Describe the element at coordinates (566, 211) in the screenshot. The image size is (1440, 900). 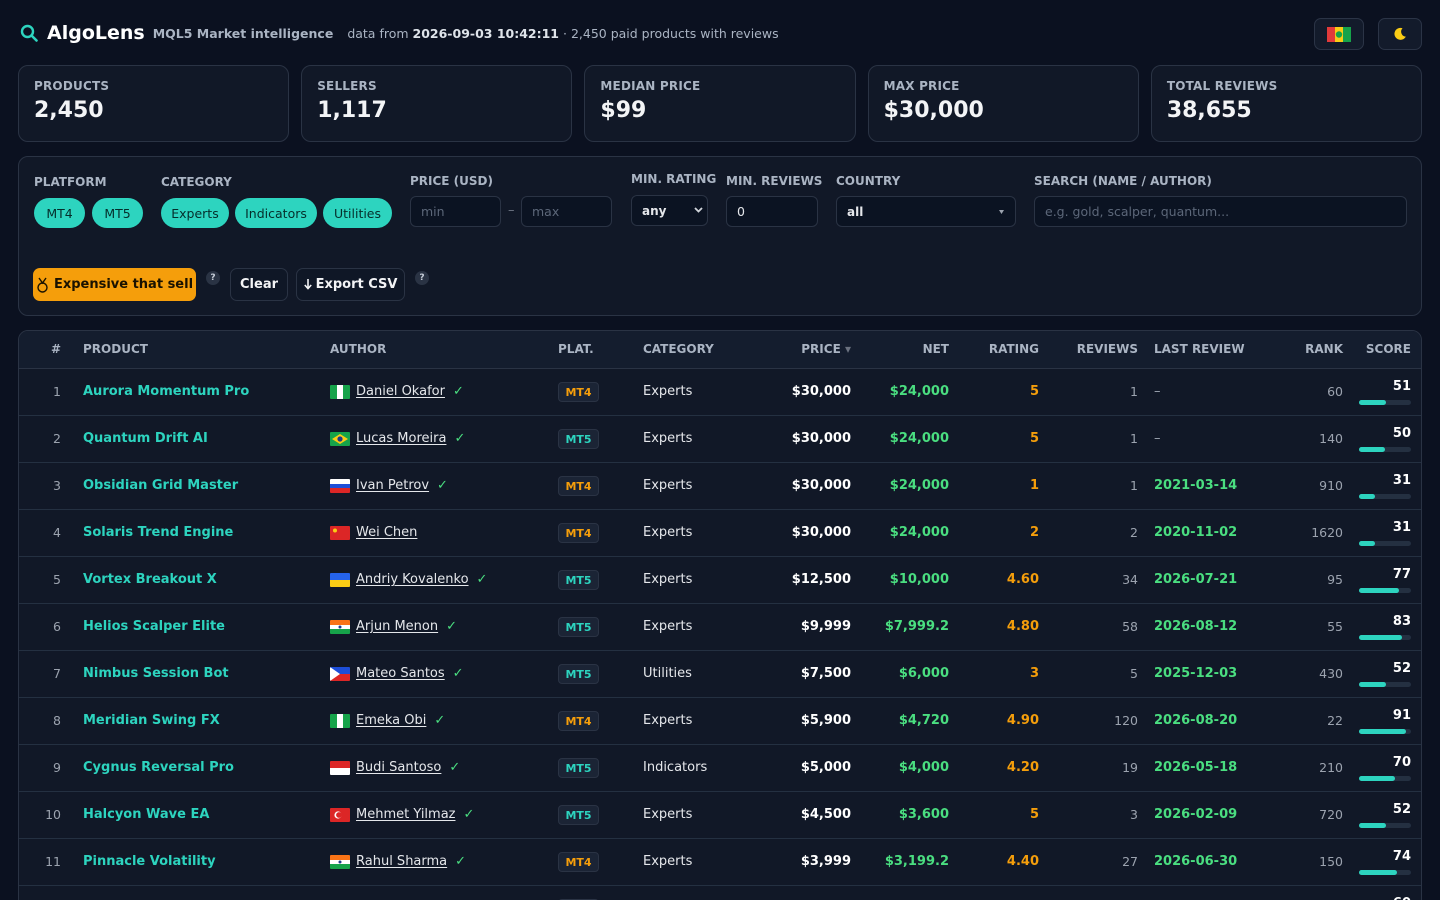
I see `price-max-input` at that location.